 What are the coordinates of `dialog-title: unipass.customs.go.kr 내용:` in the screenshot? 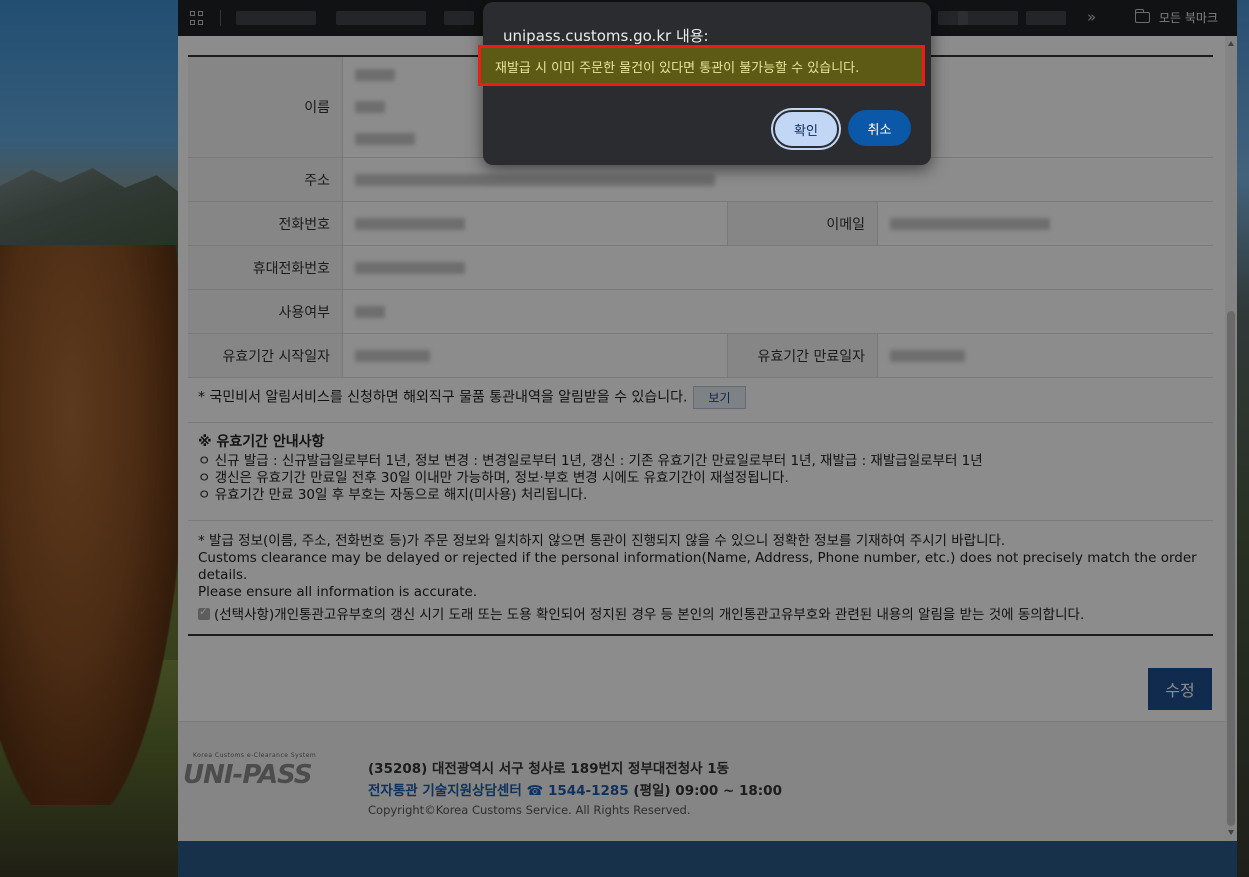 It's located at (606, 36).